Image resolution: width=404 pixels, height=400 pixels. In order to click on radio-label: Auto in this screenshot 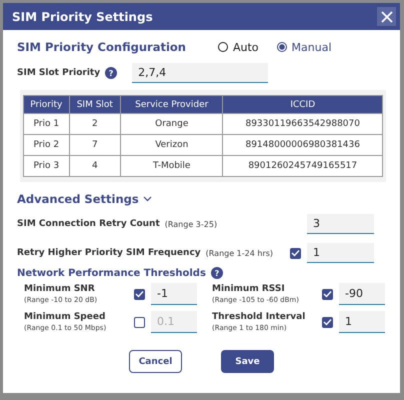, I will do `click(246, 47)`.